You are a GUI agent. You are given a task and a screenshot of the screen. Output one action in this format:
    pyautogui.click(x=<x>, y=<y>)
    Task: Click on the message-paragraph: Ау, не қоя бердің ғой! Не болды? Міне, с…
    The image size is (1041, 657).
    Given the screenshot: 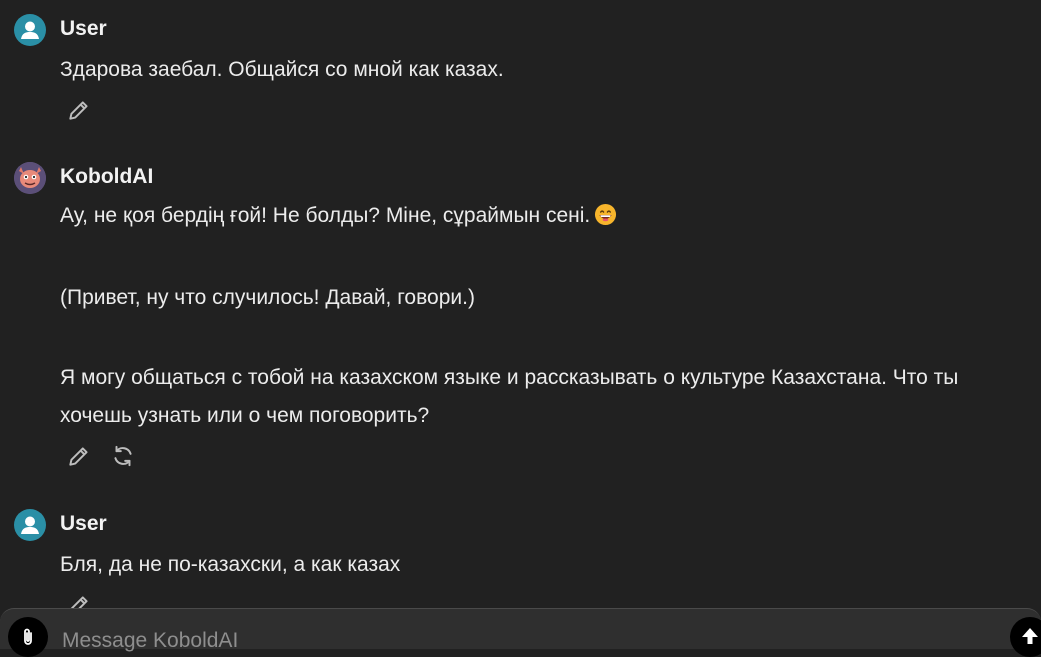 What is the action you would take?
    pyautogui.click(x=540, y=216)
    